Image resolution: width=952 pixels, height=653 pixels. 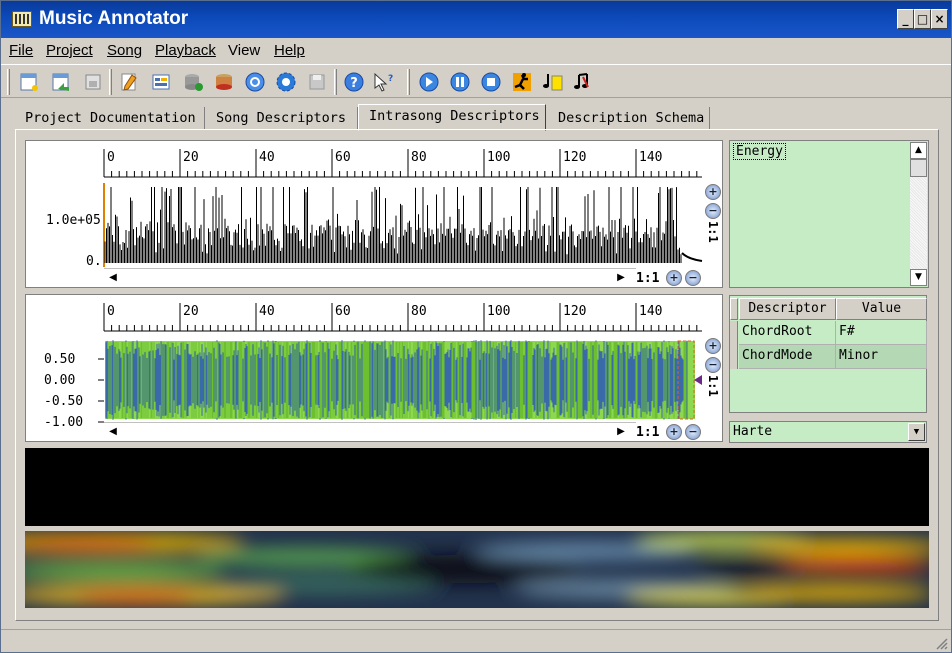 What do you see at coordinates (93, 82) in the screenshot?
I see `save-project-icon` at bounding box center [93, 82].